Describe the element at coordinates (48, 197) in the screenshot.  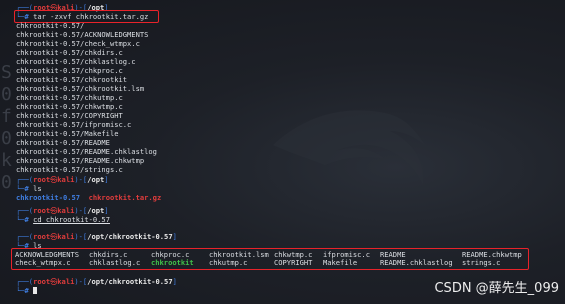
I see `directory-entry: chkrootkit-0.57` at that location.